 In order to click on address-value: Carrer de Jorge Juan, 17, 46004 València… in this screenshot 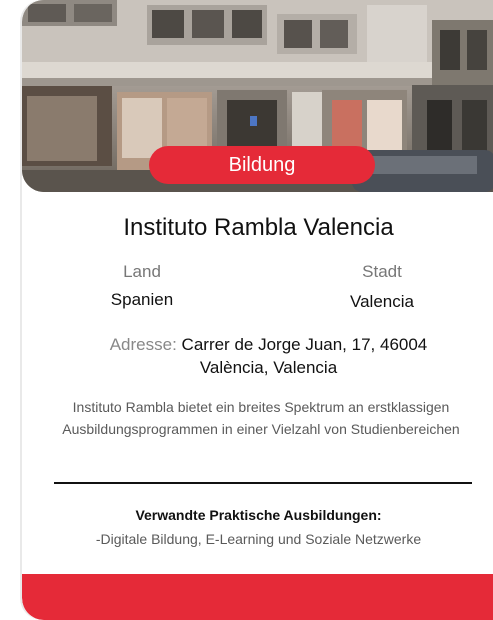, I will do `click(304, 356)`.